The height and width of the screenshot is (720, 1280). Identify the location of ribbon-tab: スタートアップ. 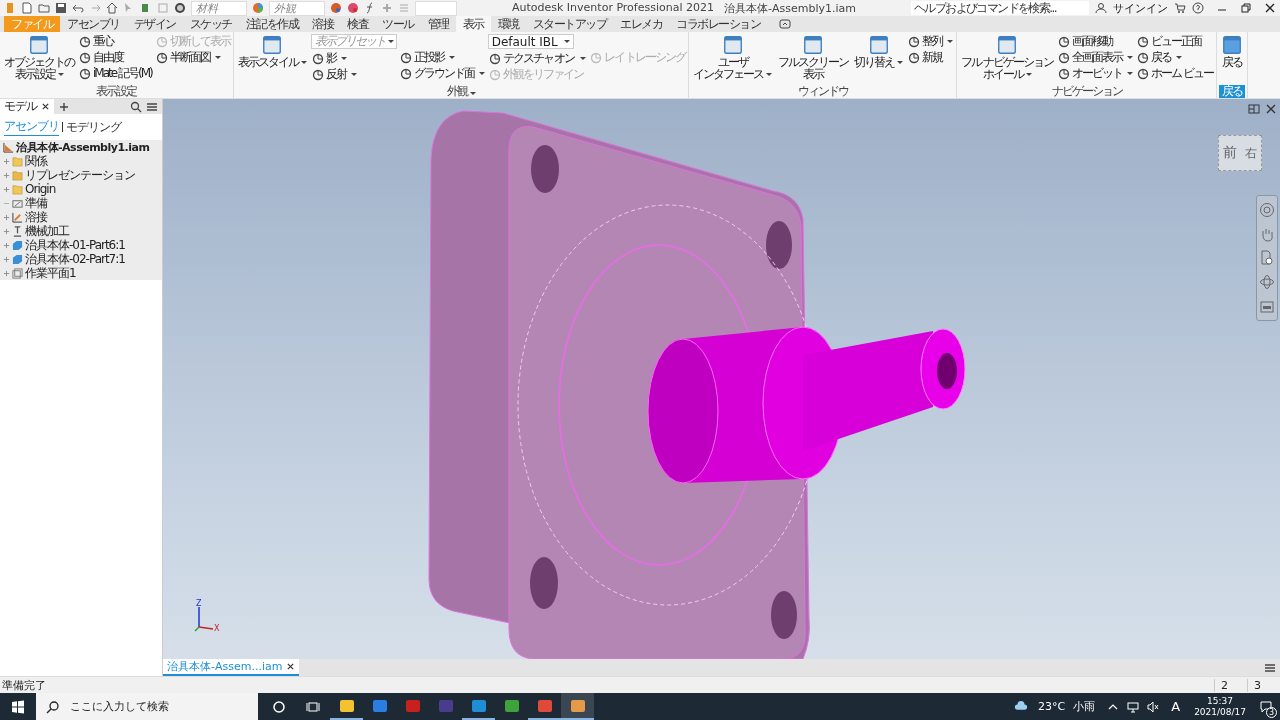
(569, 24).